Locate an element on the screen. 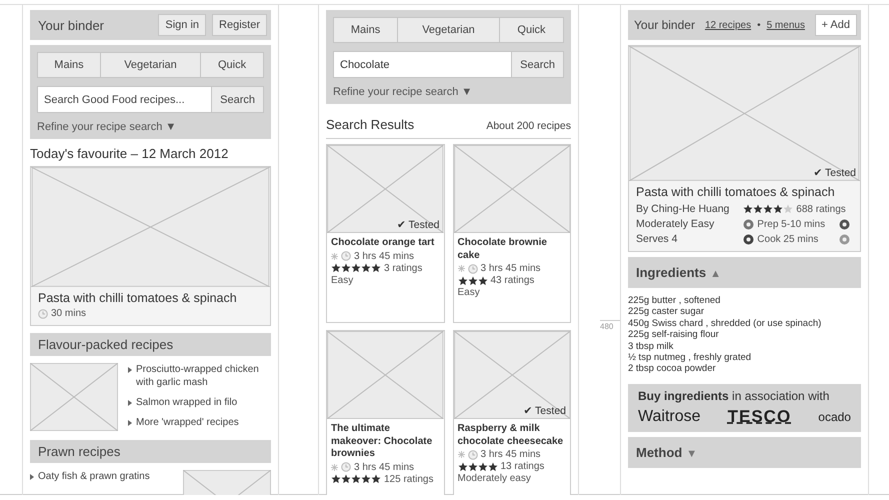 The height and width of the screenshot is (500, 889). recipe-card: ✔ Tested Chocolate orange tart 3 hrs 45 mins 3 ratings Easy is located at coordinates (385, 233).